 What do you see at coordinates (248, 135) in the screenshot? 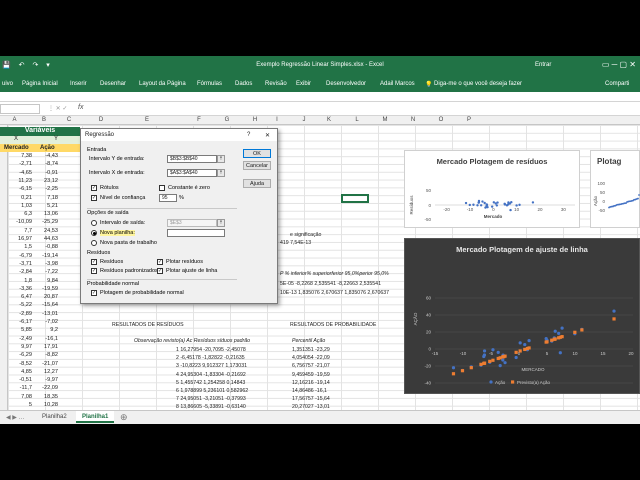
I see `help-icon: ?` at bounding box center [248, 135].